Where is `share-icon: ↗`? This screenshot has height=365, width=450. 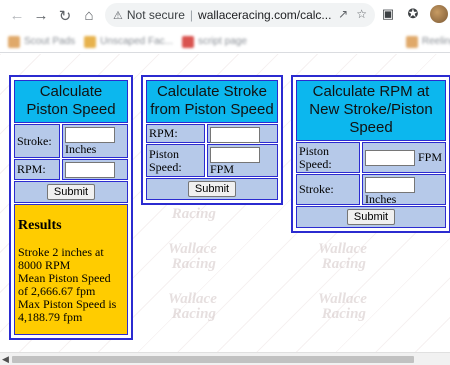
share-icon: ↗ is located at coordinates (343, 14).